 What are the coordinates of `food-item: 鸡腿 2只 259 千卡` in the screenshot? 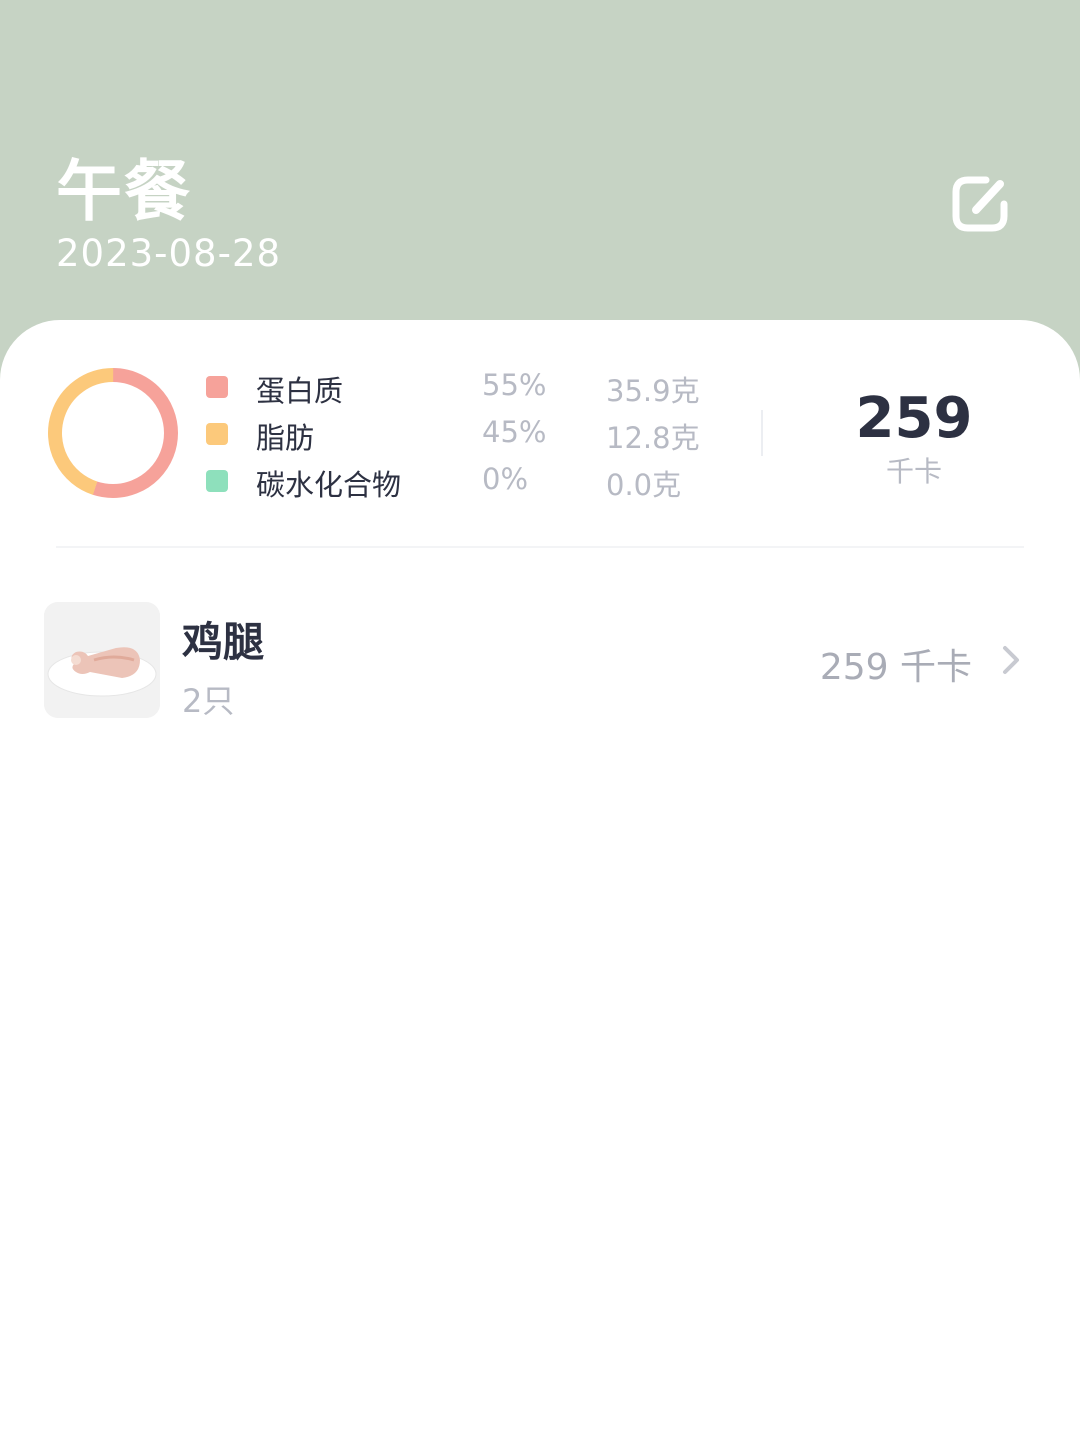 It's located at (540, 660).